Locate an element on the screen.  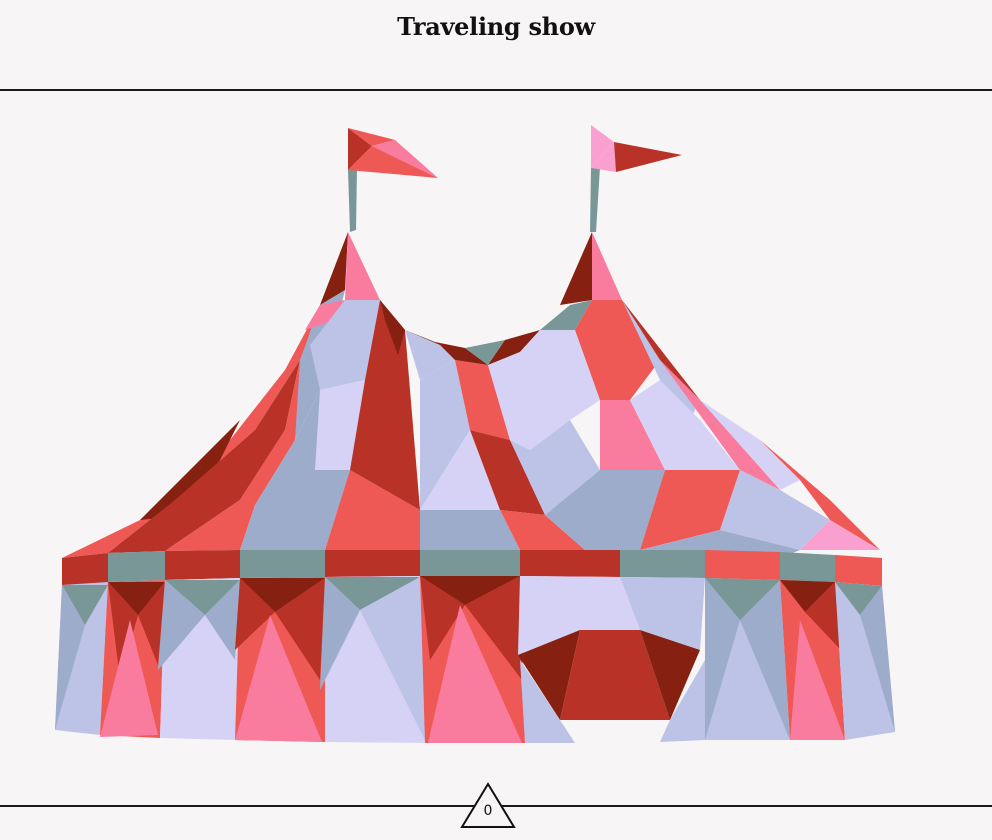
score-badge: 0 is located at coordinates (488, 806).